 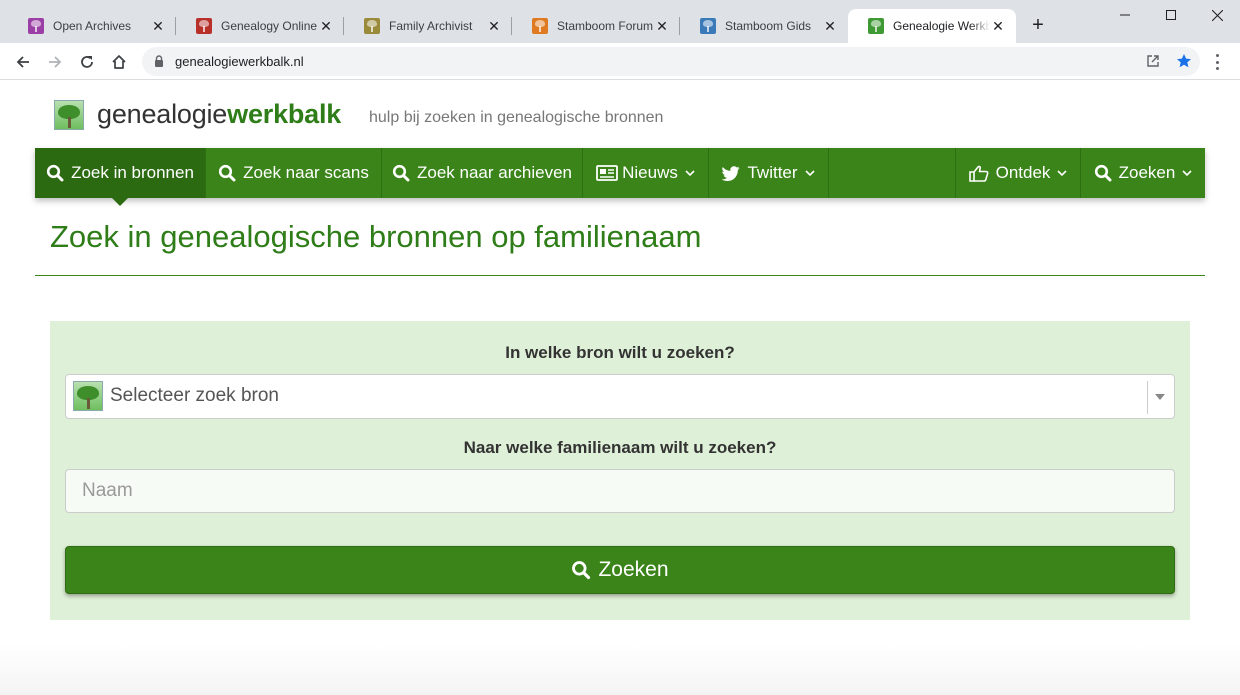 What do you see at coordinates (620, 275) in the screenshot?
I see `title-divider` at bounding box center [620, 275].